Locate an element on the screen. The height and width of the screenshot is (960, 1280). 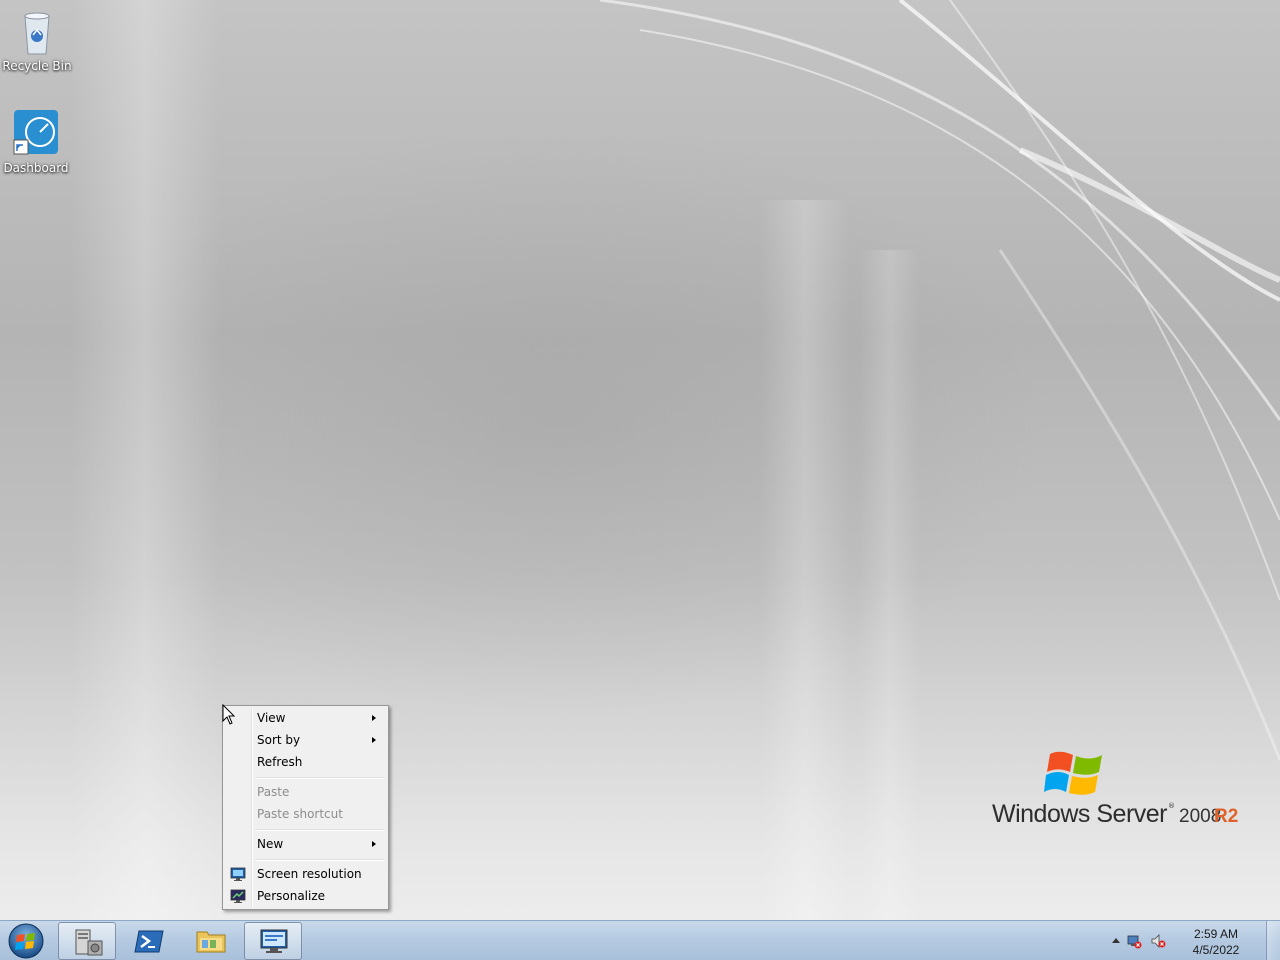
screen-resolution-icon is located at coordinates (238, 874).